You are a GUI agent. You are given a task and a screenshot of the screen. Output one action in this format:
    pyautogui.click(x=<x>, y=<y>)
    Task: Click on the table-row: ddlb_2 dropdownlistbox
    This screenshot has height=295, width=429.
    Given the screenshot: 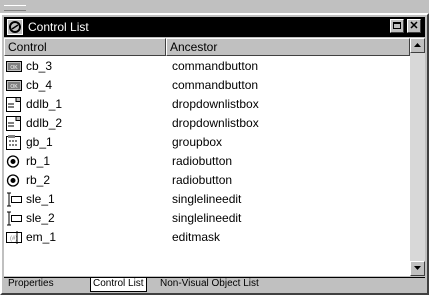 What is the action you would take?
    pyautogui.click(x=207, y=123)
    